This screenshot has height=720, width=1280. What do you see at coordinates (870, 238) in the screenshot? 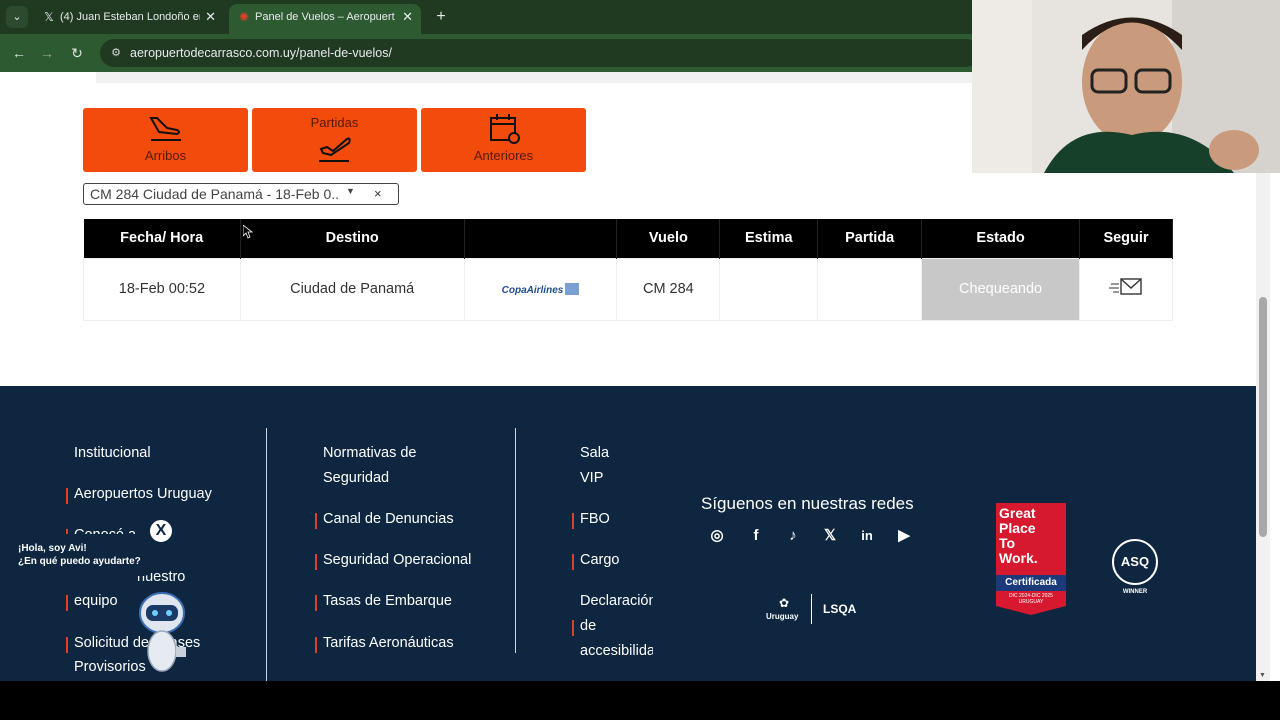
I see `col-partida: Partida` at bounding box center [870, 238].